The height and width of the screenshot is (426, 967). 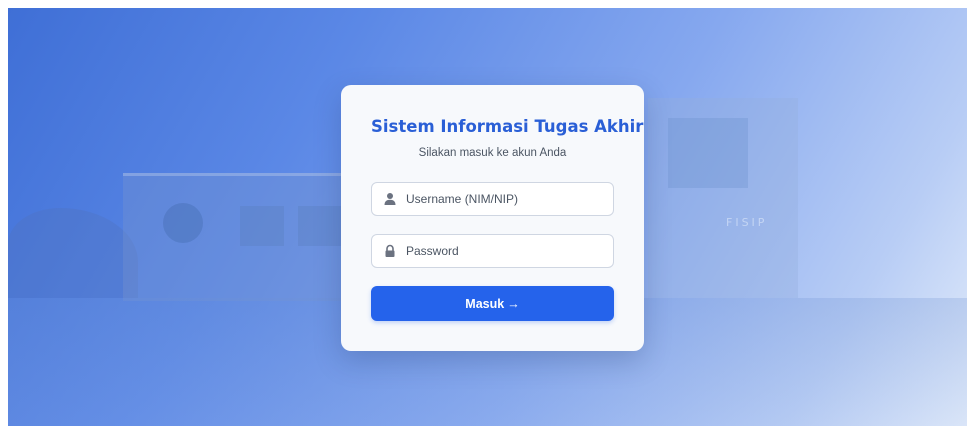 I want to click on username-input, so click(x=506, y=199).